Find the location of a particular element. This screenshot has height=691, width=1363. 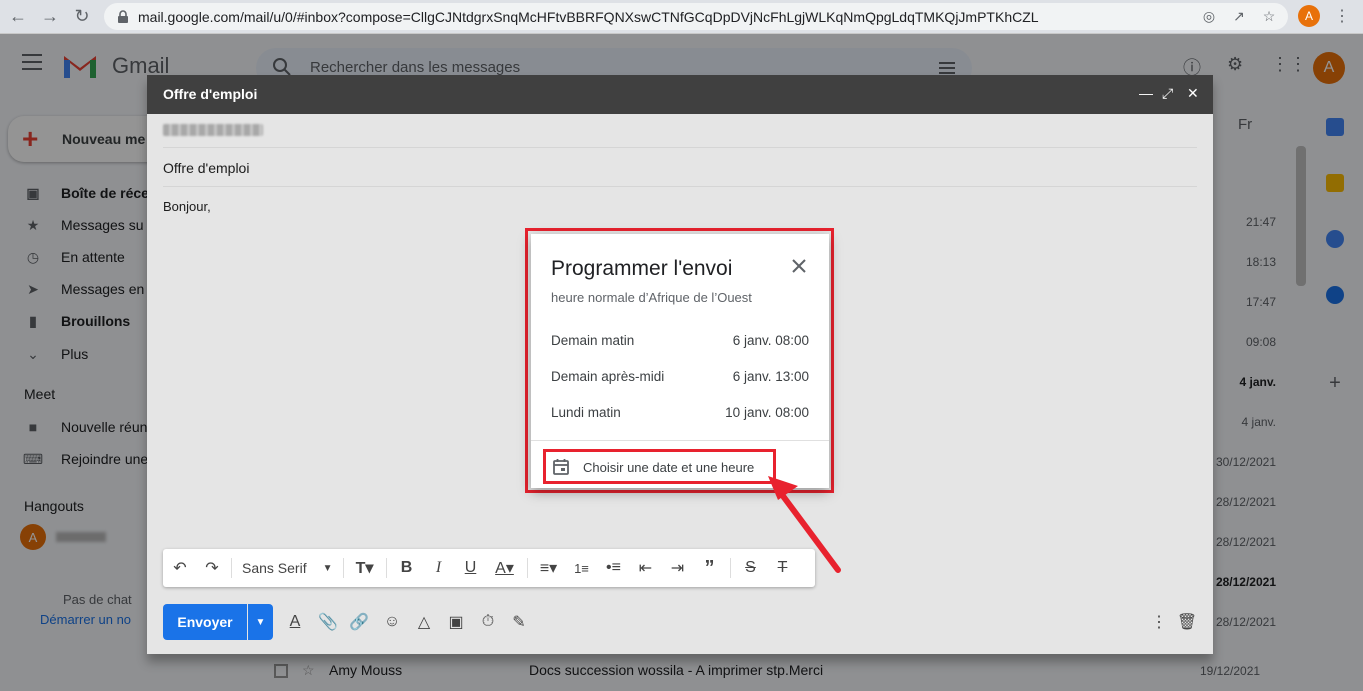

drive-icon: △ is located at coordinates (424, 622).